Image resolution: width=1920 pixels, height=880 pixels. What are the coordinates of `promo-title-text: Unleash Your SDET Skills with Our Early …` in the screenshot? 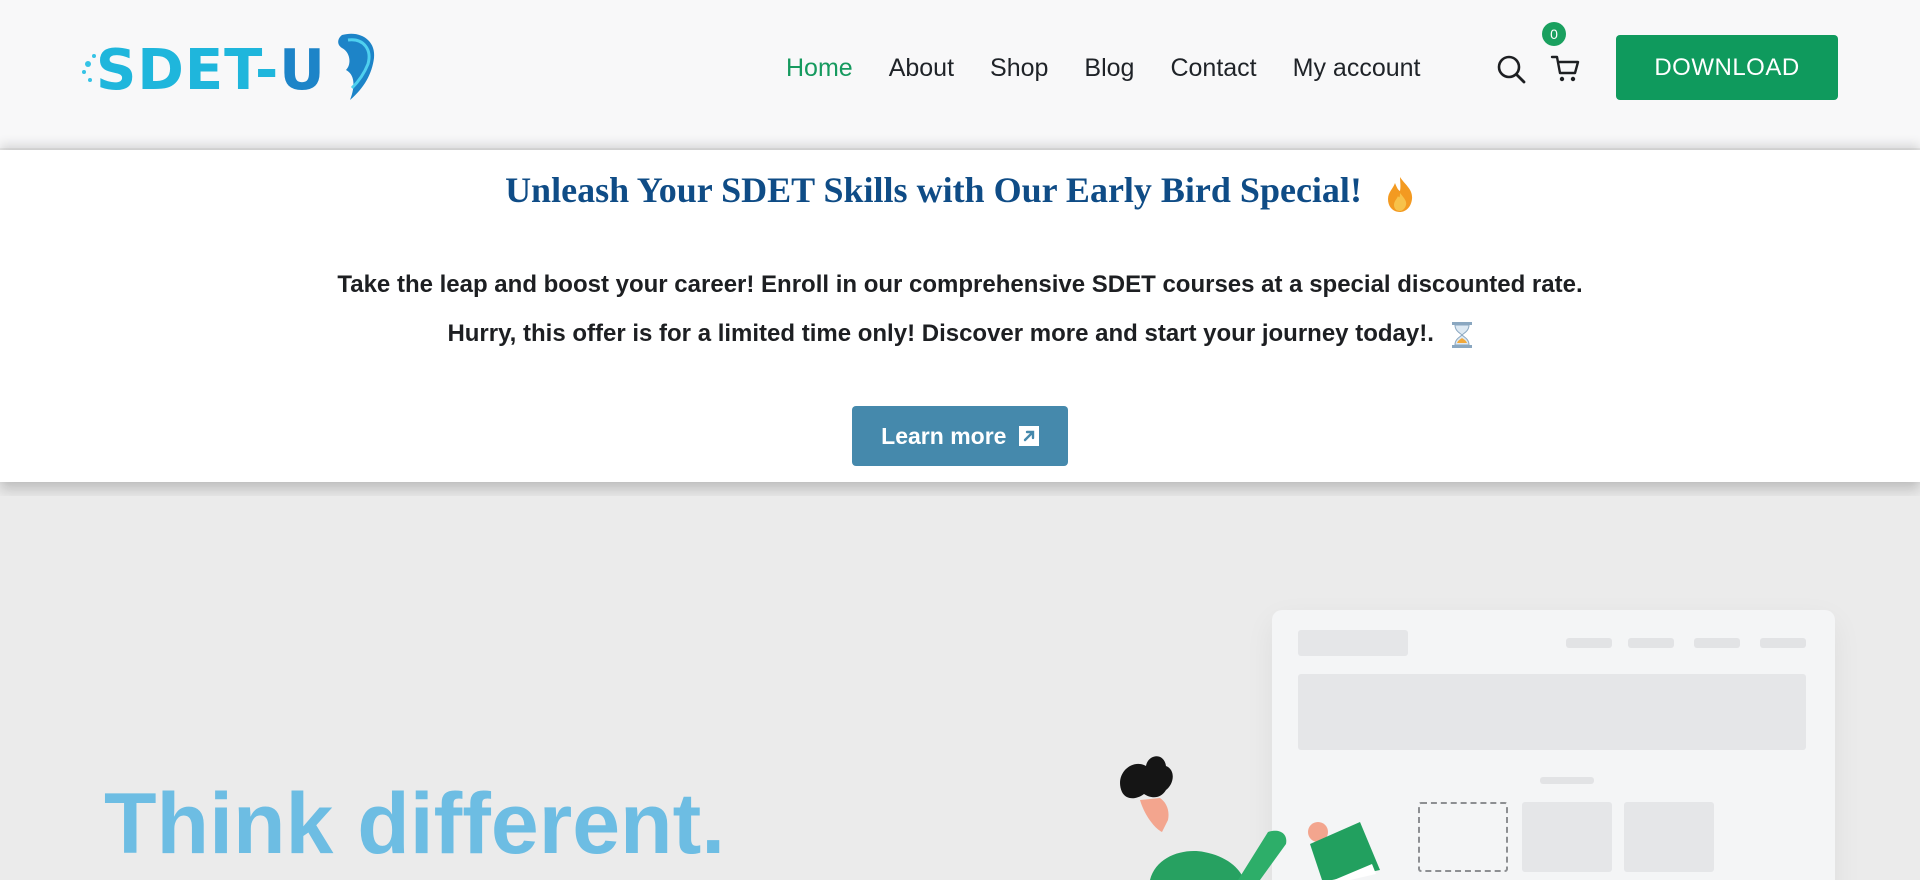 It's located at (933, 190).